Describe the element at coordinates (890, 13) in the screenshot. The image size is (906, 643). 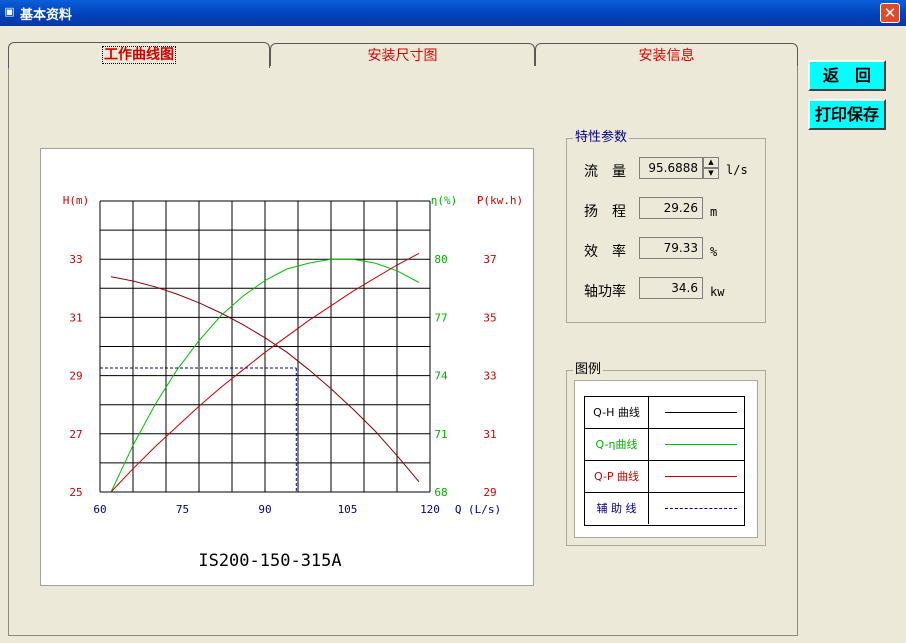
I see `close-button: ✕` at that location.